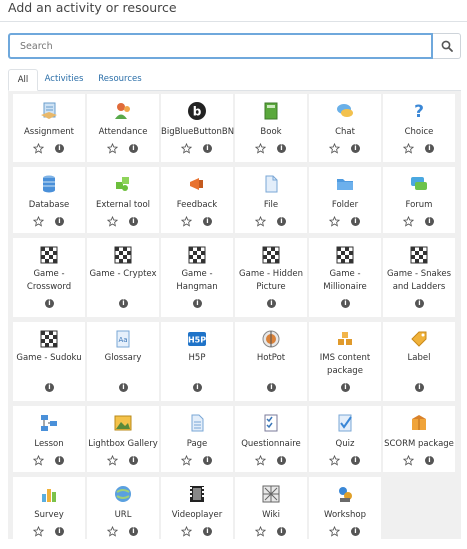 This screenshot has height=549, width=467. I want to click on activity-feedback: Feedback i, so click(197, 200).